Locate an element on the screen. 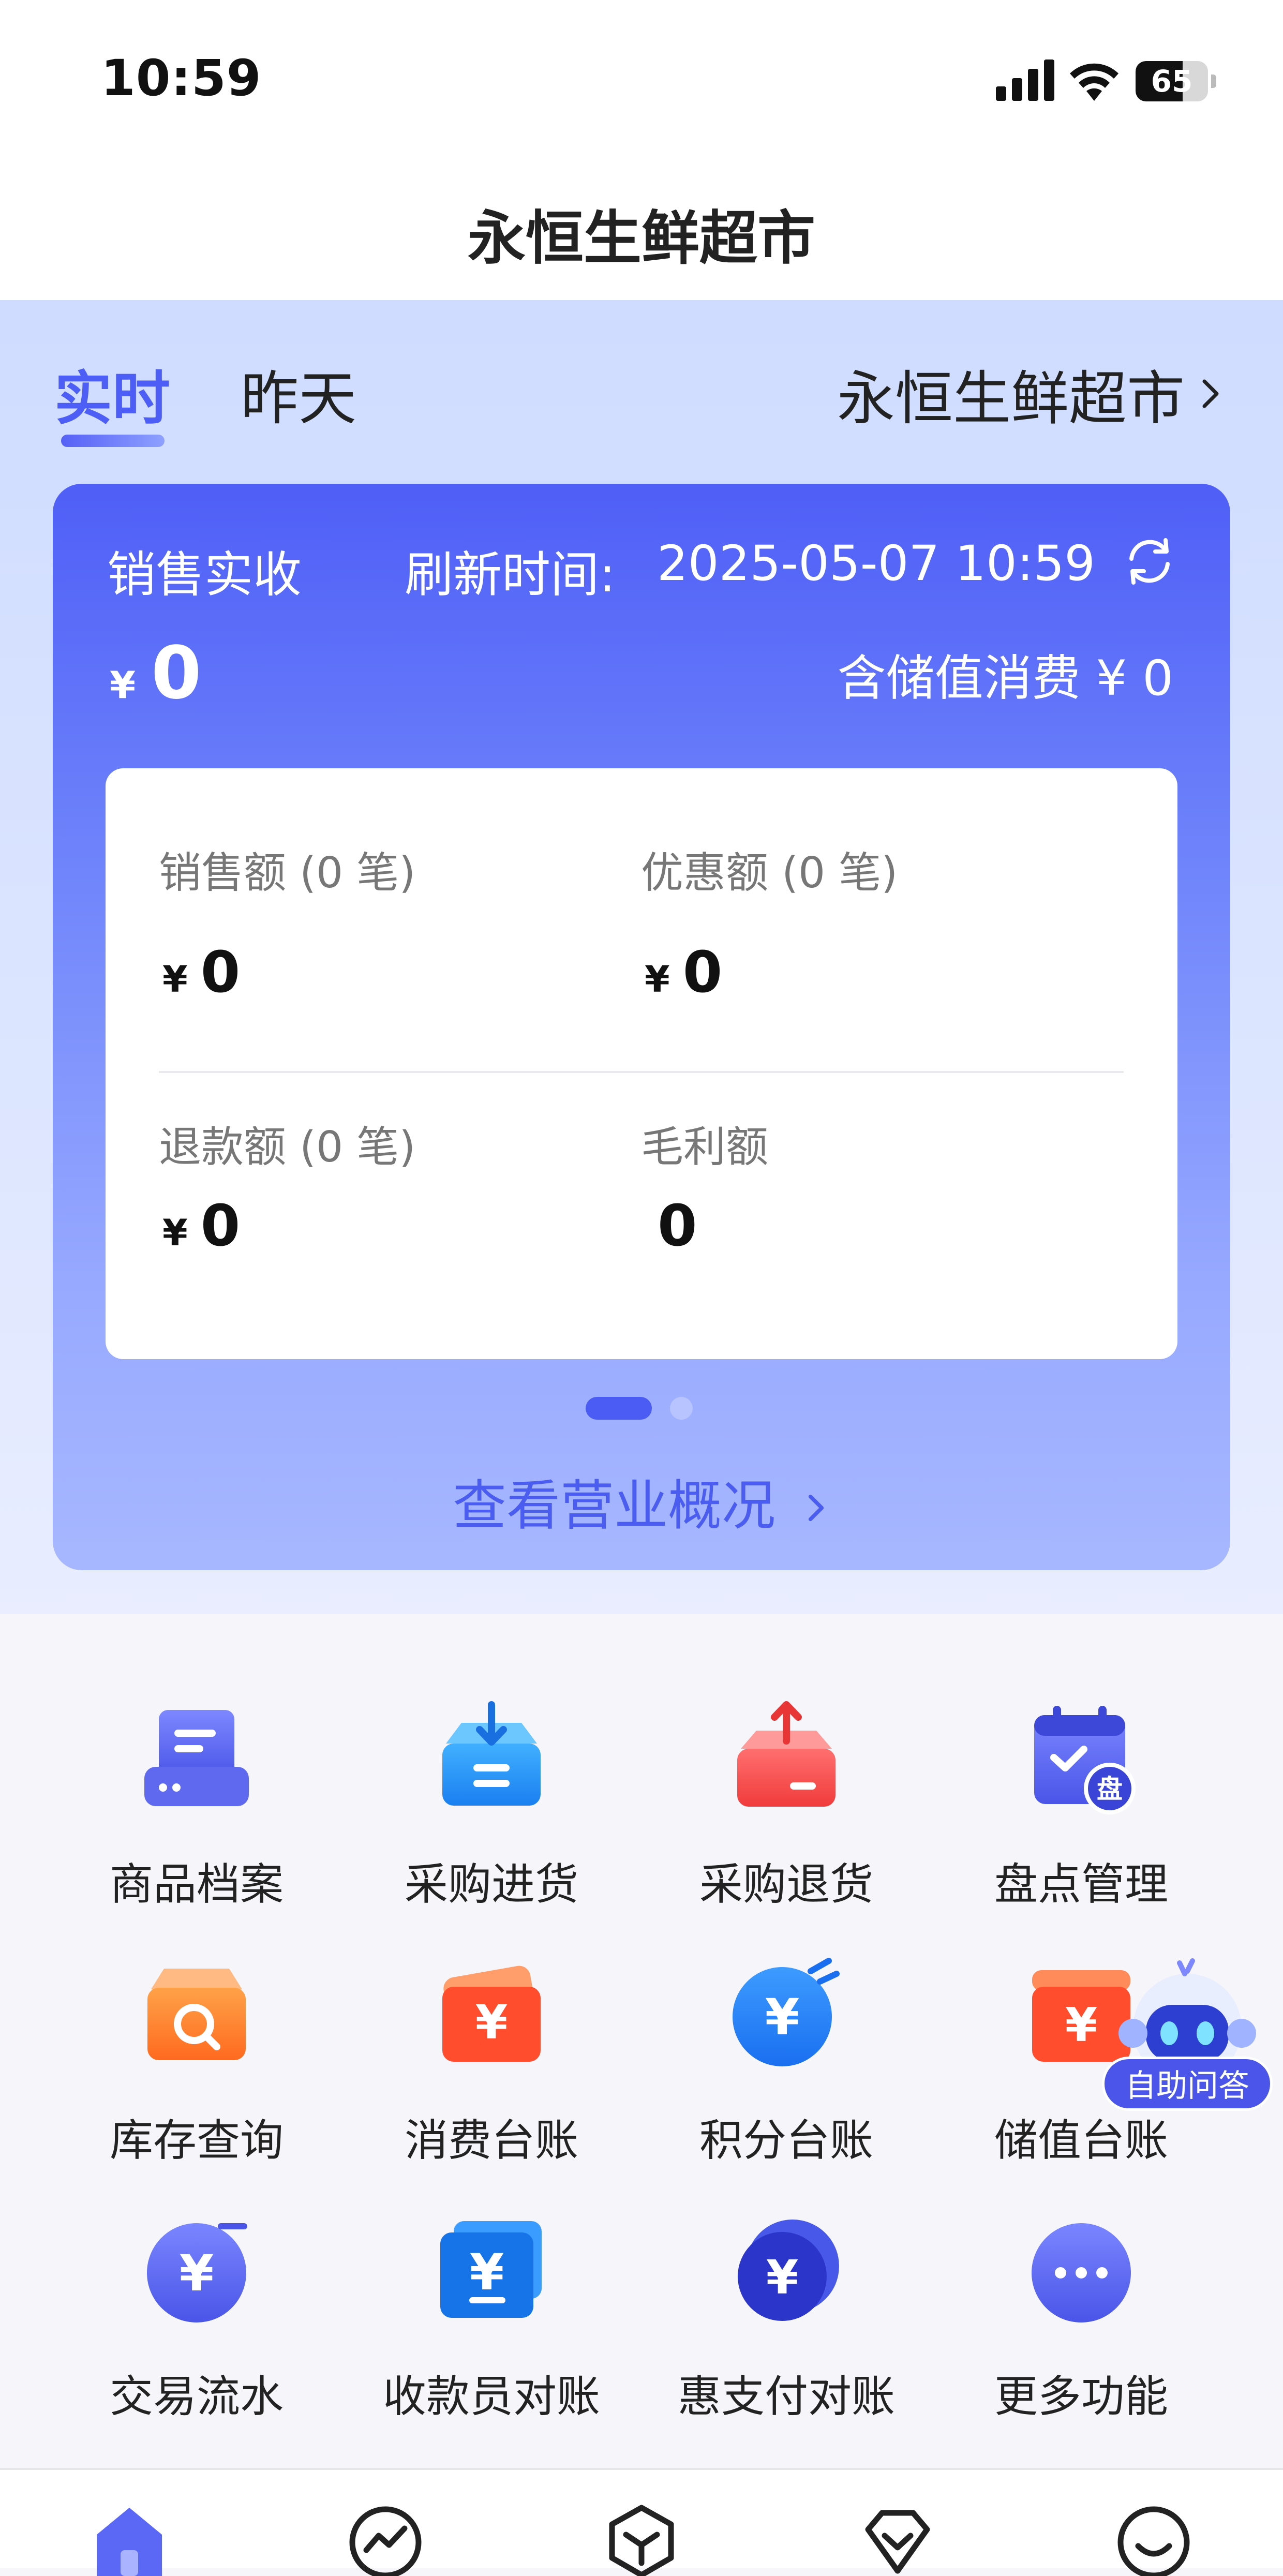  function-stock-search: 库存查询 is located at coordinates (196, 2061).